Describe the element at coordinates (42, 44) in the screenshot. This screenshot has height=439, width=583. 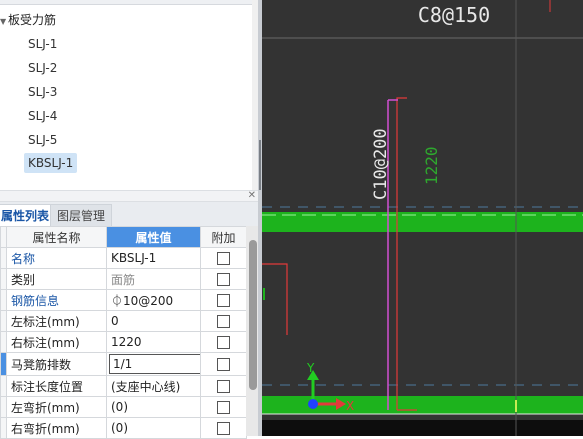
I see `tree-item-slj-1: SLJ-1` at that location.